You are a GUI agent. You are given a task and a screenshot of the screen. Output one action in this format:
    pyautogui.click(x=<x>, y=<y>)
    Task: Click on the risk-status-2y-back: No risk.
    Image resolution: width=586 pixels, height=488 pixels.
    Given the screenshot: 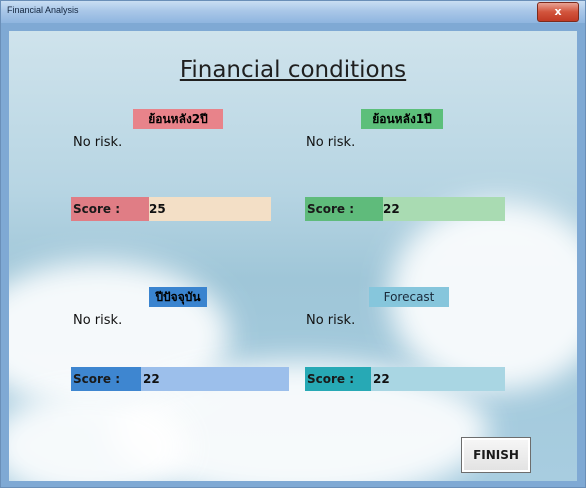 What is the action you would take?
    pyautogui.click(x=98, y=142)
    